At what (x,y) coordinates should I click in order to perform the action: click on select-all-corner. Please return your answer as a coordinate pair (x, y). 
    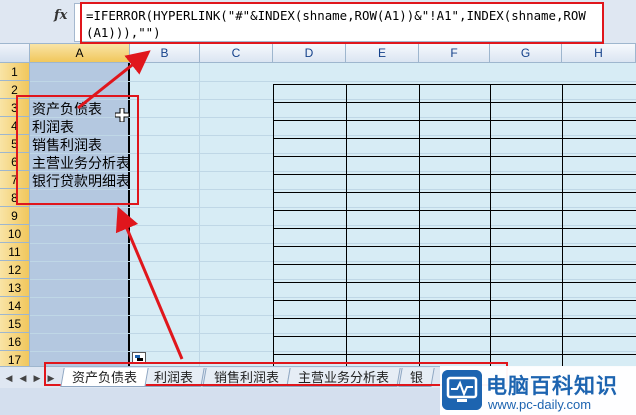
    Looking at the image, I should click on (15, 53).